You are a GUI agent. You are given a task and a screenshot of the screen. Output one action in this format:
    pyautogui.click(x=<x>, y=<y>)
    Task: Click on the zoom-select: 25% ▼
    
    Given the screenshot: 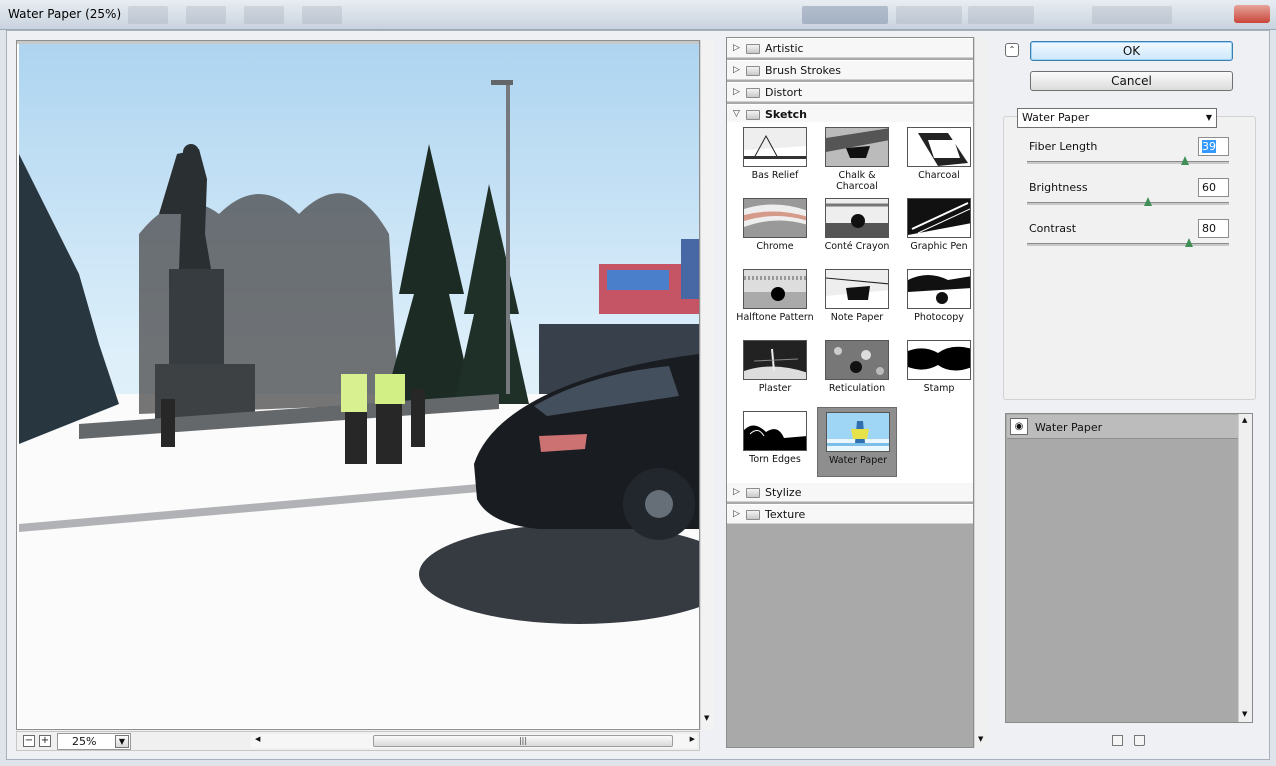 What is the action you would take?
    pyautogui.click(x=94, y=741)
    